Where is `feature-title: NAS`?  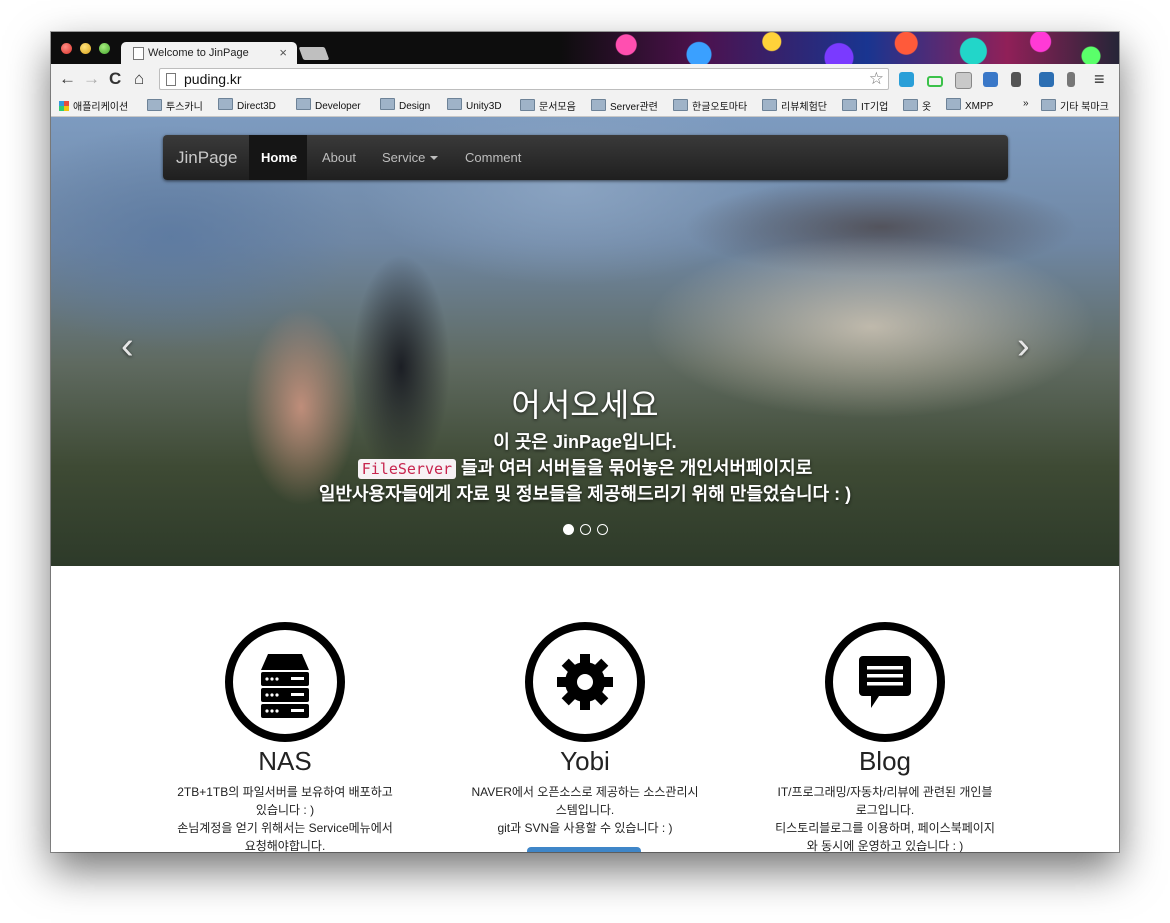 feature-title: NAS is located at coordinates (285, 761).